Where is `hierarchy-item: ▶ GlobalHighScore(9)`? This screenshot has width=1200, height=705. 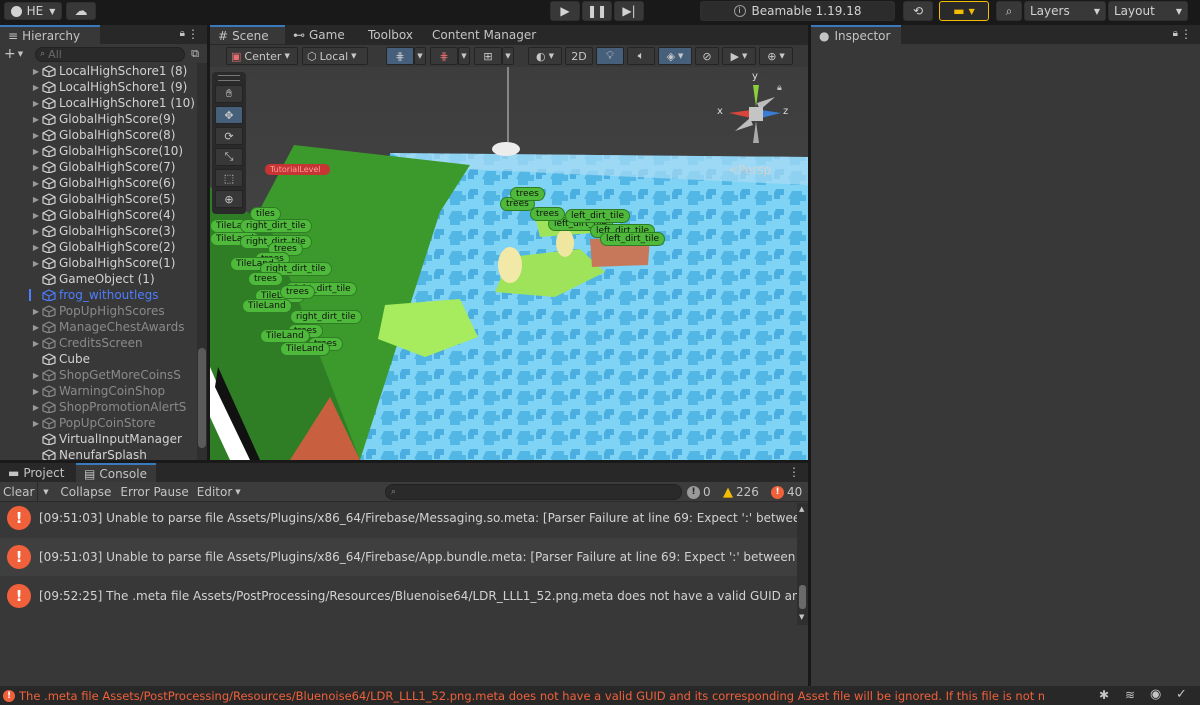
hierarchy-item: ▶ GlobalHighScore(9) is located at coordinates (97, 119).